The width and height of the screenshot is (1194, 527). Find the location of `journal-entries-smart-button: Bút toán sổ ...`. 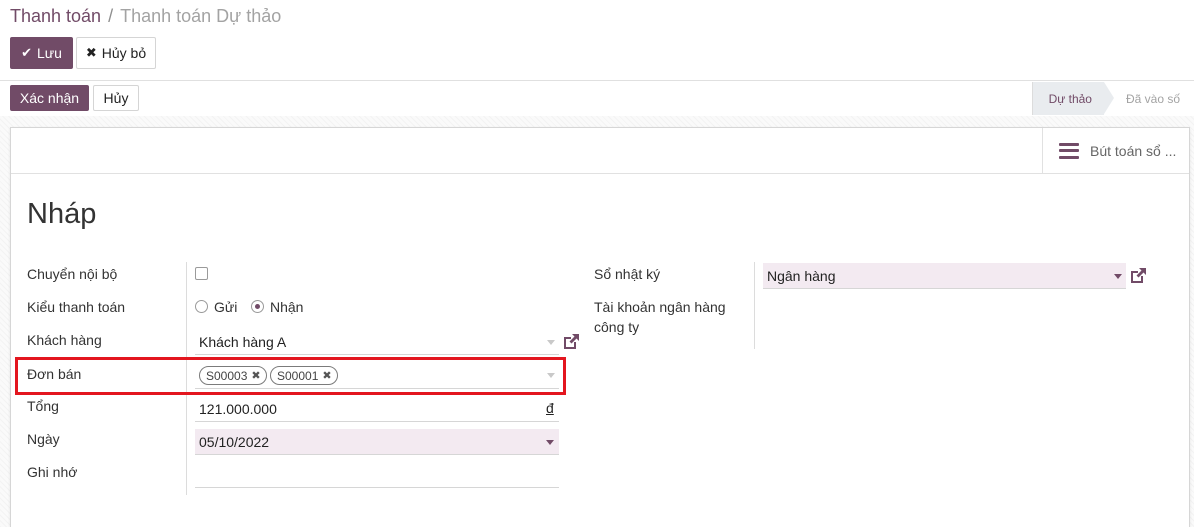

journal-entries-smart-button: Bút toán sổ ... is located at coordinates (1115, 150).